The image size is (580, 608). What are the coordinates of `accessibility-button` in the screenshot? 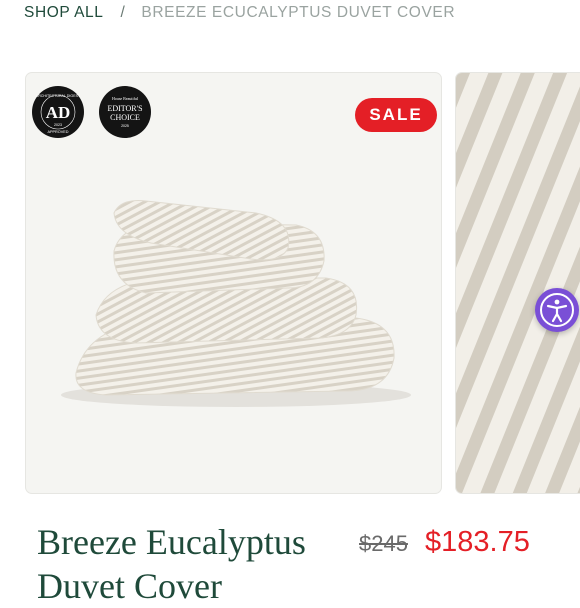 It's located at (557, 310).